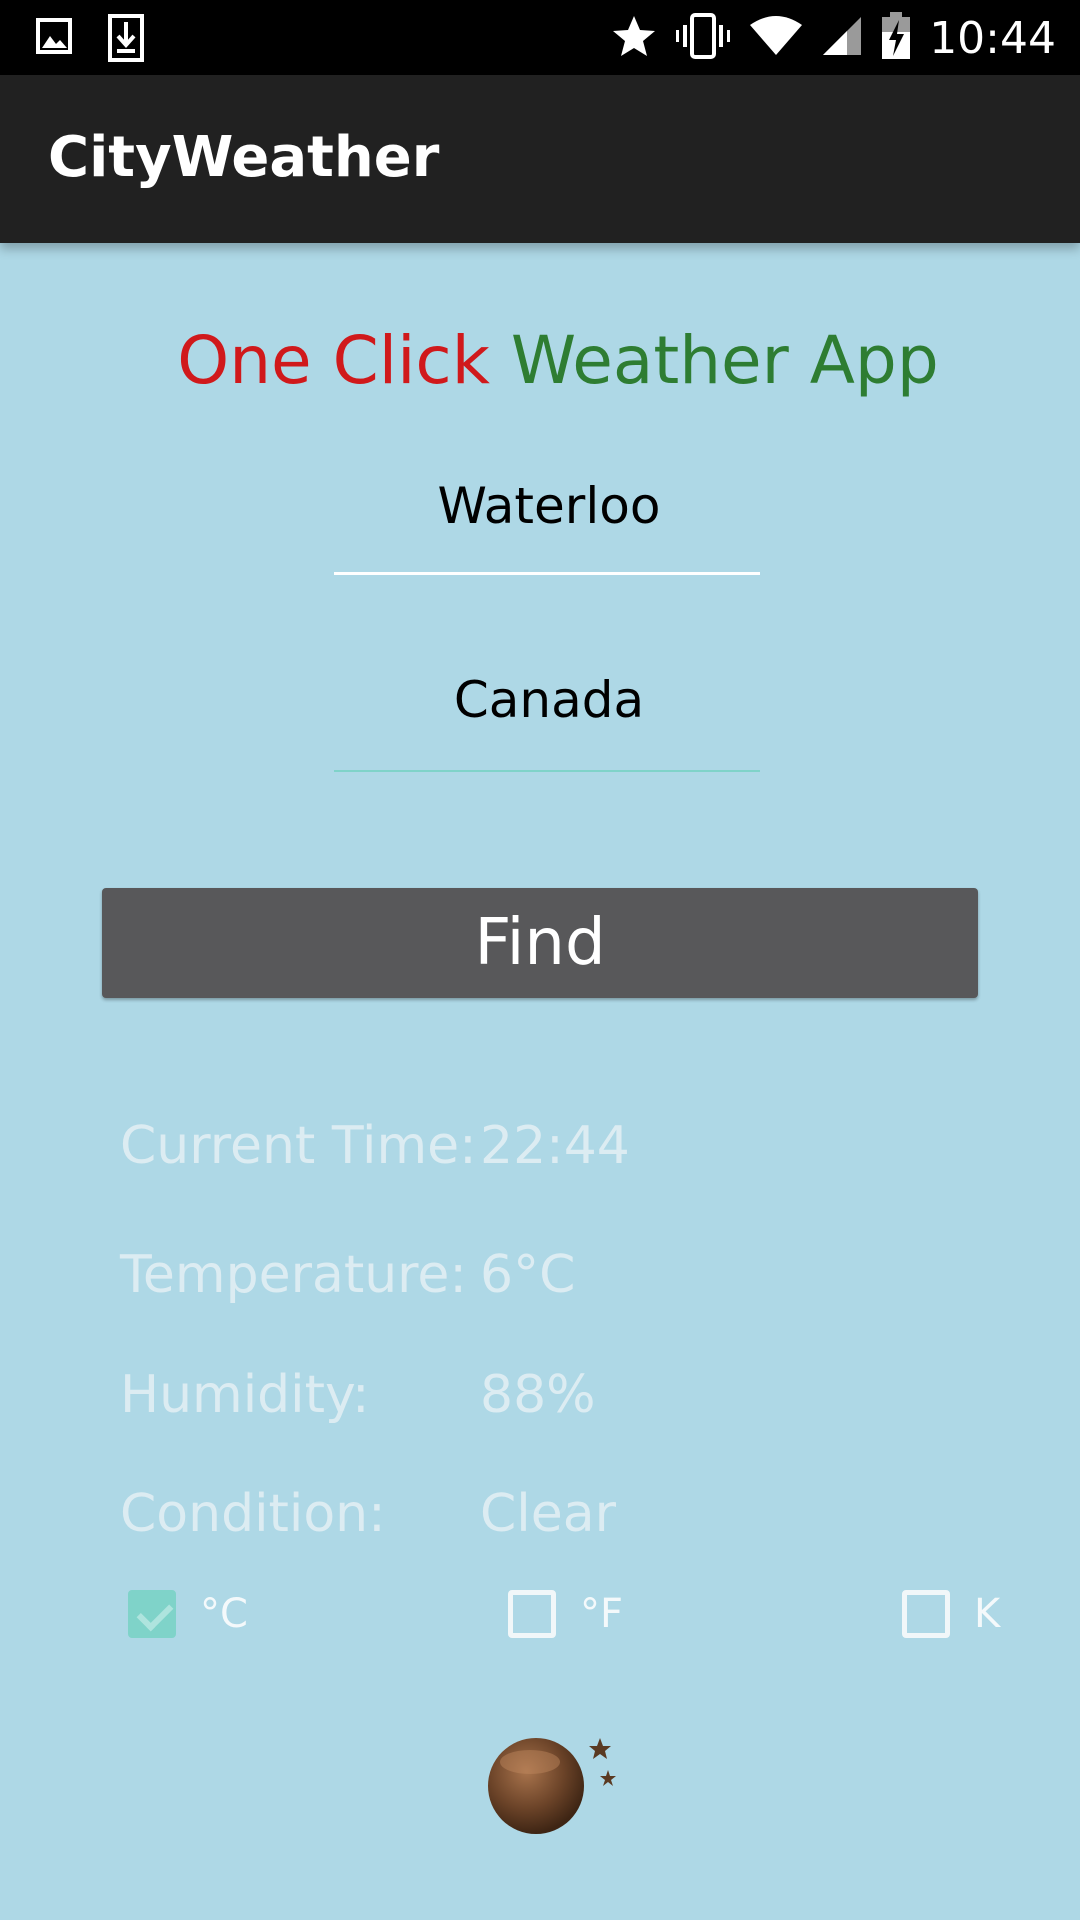 This screenshot has height=1920, width=1080. Describe the element at coordinates (842, 38) in the screenshot. I see `signal-icon` at that location.